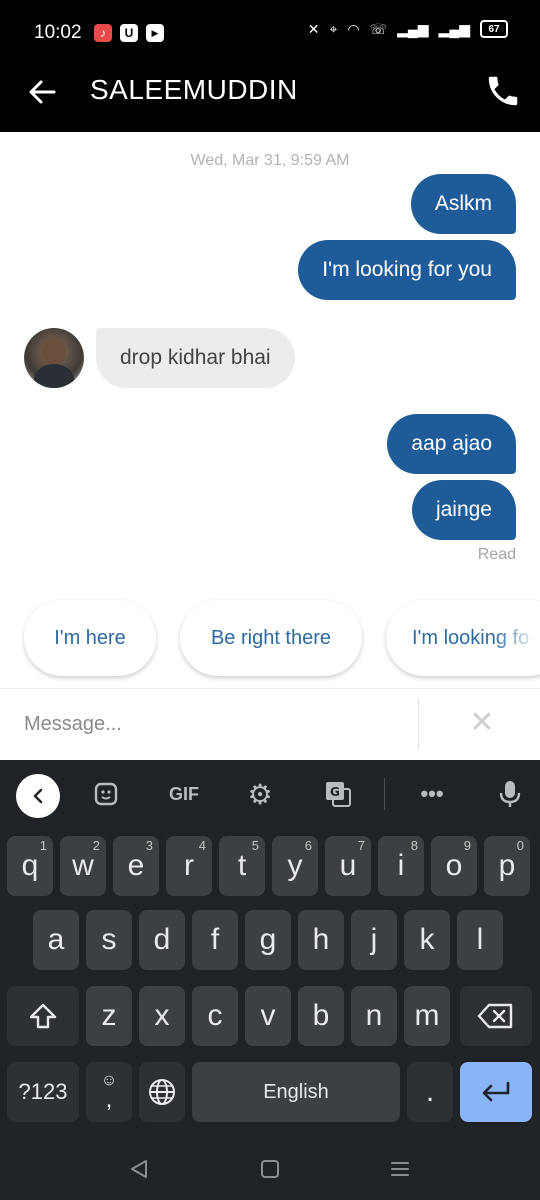 The height and width of the screenshot is (1200, 540). What do you see at coordinates (348, 866) in the screenshot?
I see `key-u: u7` at bounding box center [348, 866].